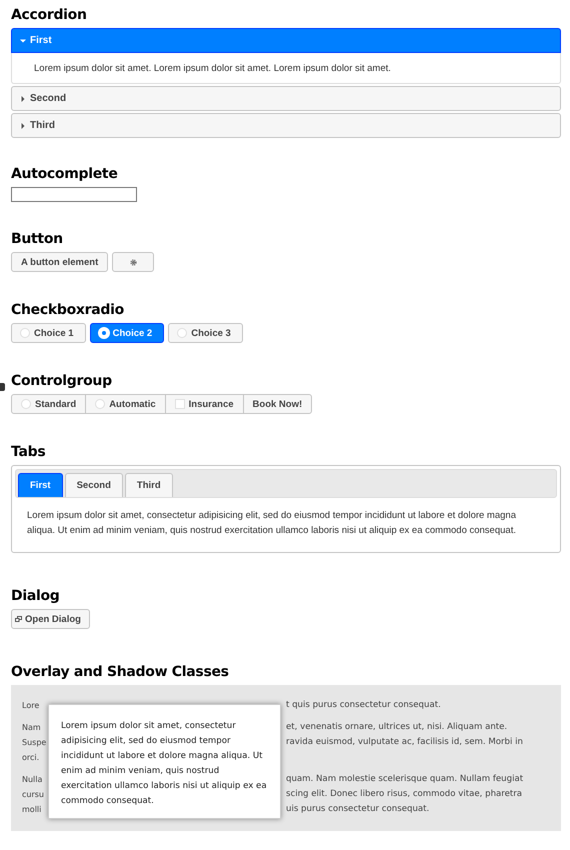 The height and width of the screenshot is (850, 570). Describe the element at coordinates (32, 810) in the screenshot. I see `body-text: molli` at that location.